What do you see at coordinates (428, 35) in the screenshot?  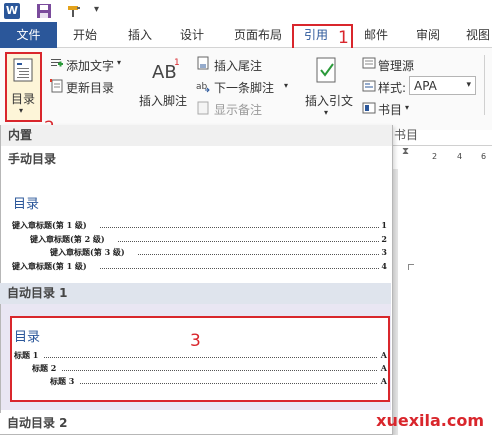 I see `tab-review: 审阅` at bounding box center [428, 35].